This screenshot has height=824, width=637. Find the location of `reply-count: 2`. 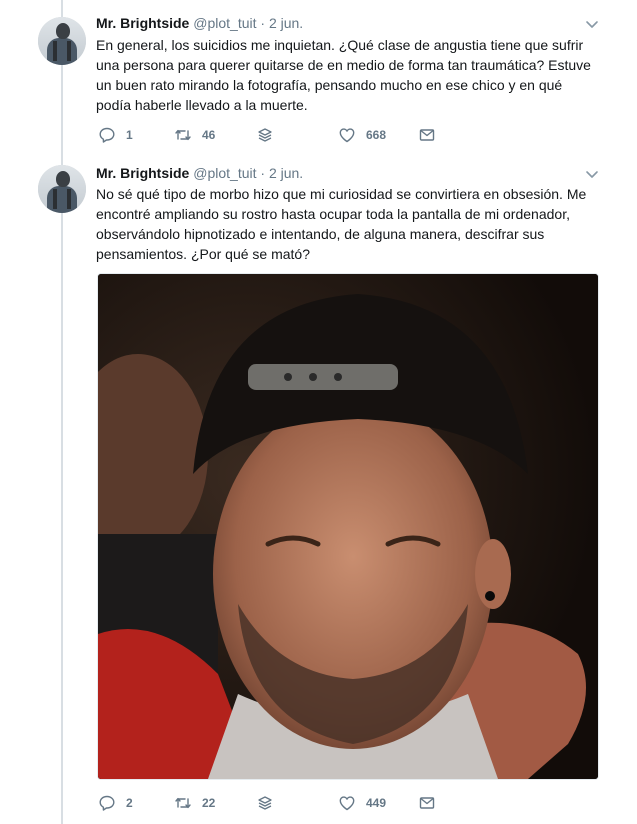

reply-count: 2 is located at coordinates (129, 803).